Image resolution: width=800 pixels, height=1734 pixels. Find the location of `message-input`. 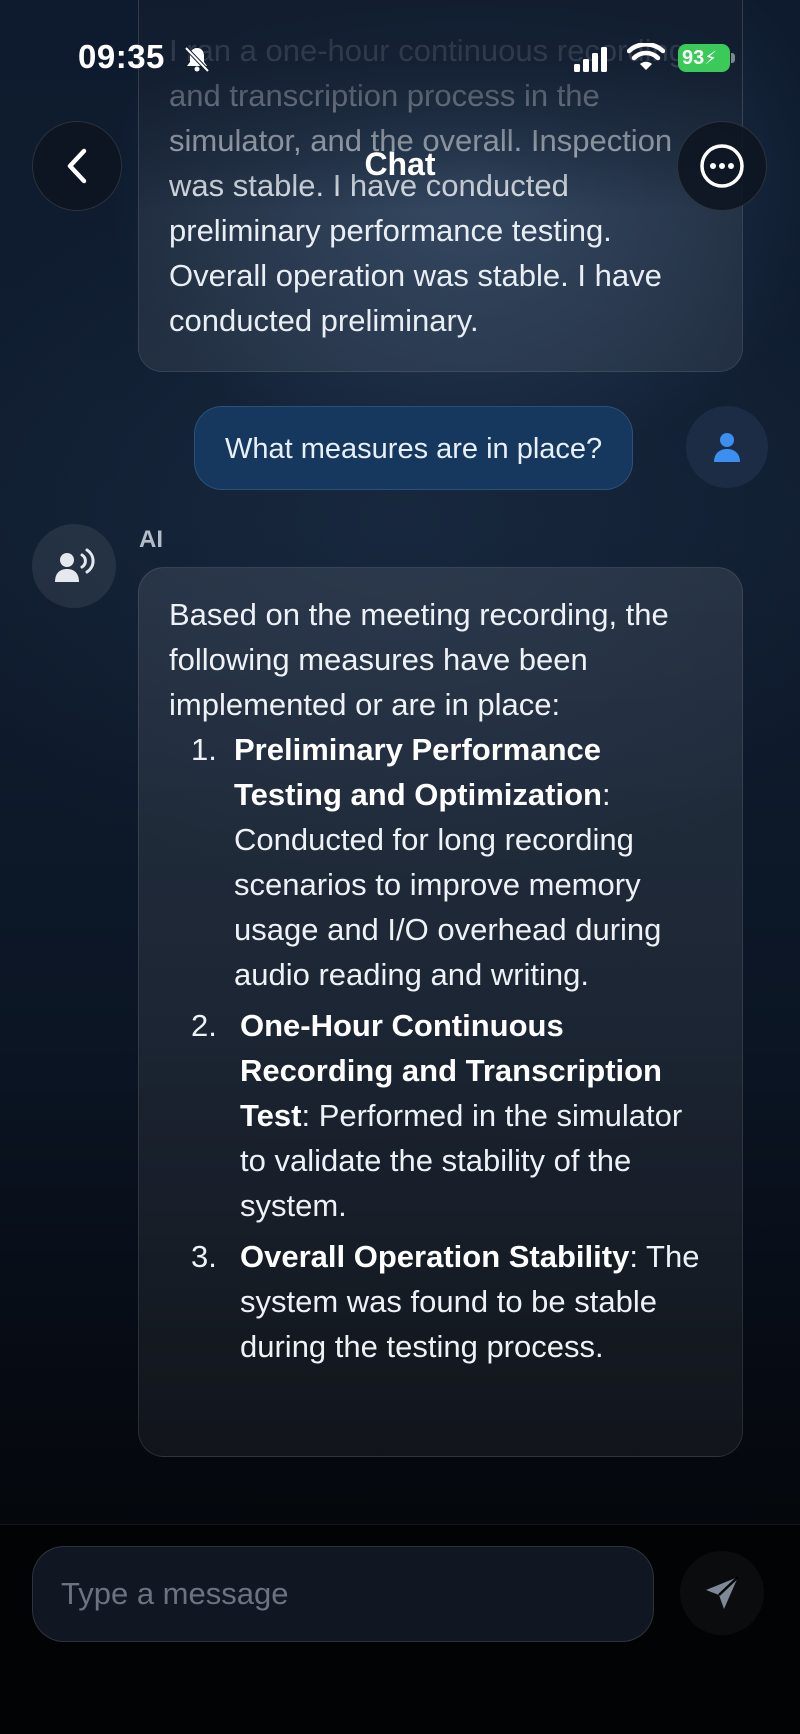

message-input is located at coordinates (343, 1594).